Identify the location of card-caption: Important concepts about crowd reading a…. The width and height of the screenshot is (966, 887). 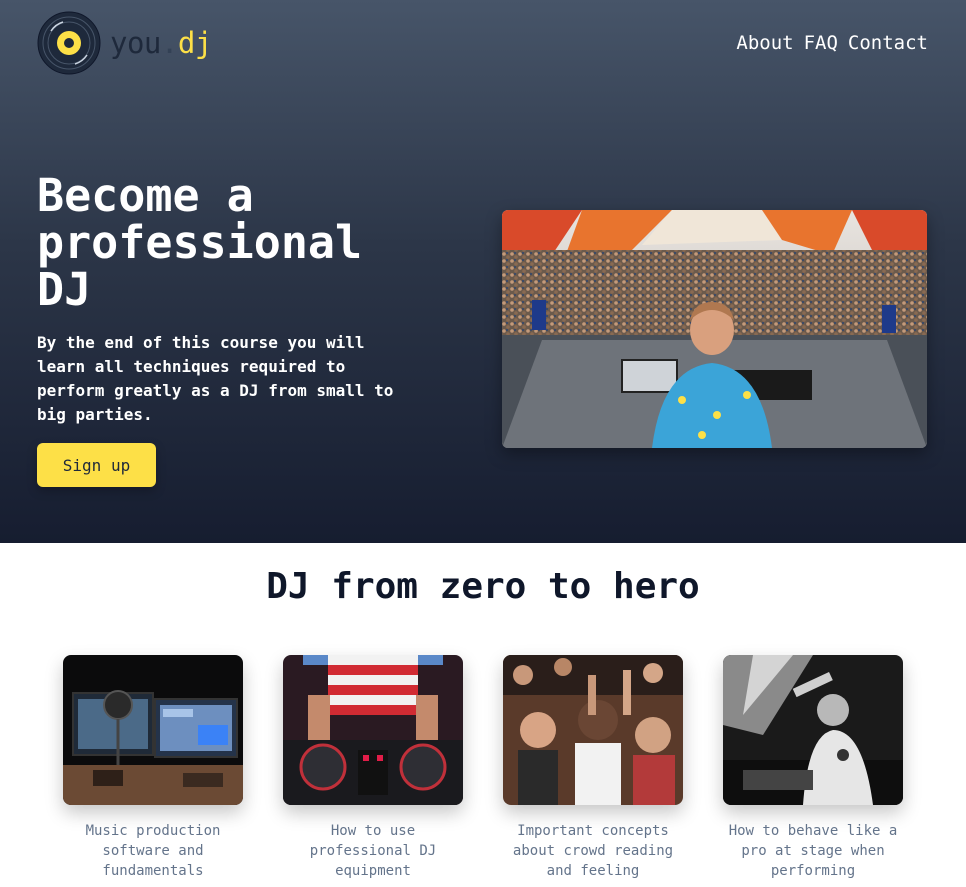
(593, 851).